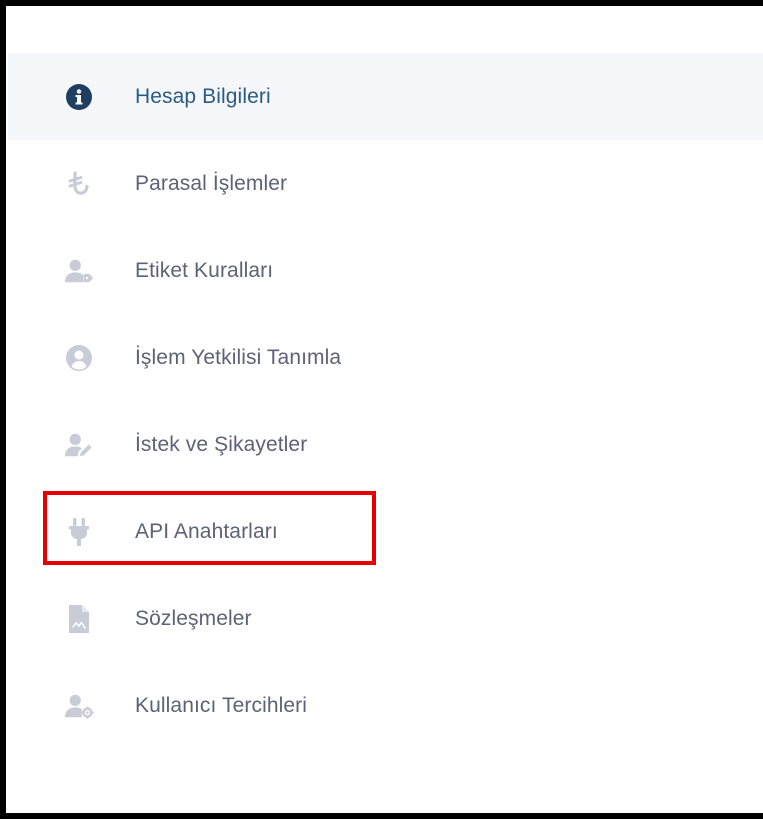 The width and height of the screenshot is (763, 819). I want to click on menu-item-label: İşlem Yetkilisi Tanımla, so click(238, 357).